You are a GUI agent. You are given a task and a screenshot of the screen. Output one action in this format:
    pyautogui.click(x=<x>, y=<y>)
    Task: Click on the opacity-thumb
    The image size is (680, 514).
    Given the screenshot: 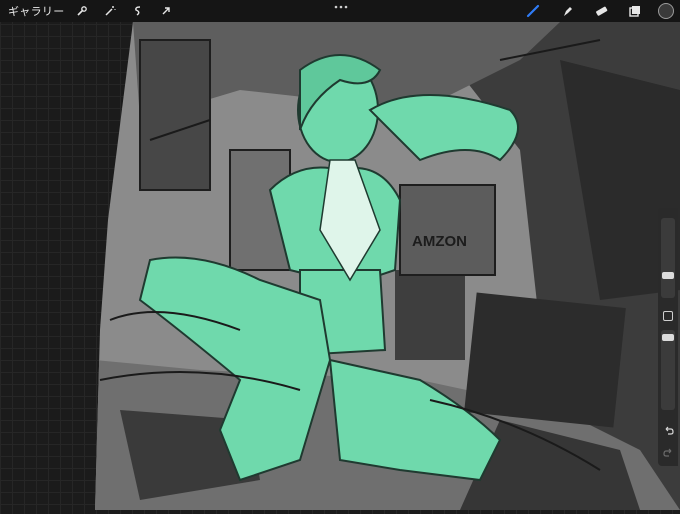 What is the action you would take?
    pyautogui.click(x=668, y=337)
    